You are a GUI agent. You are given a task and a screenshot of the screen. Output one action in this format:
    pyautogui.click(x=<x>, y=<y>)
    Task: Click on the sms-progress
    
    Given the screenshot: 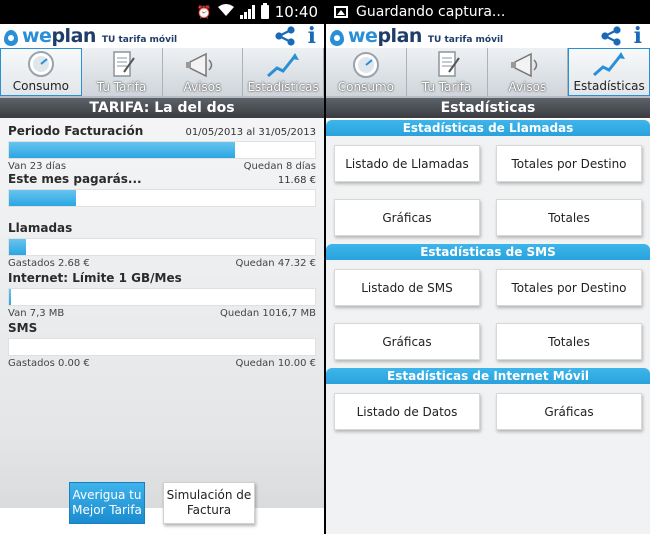 What is the action you would take?
    pyautogui.click(x=162, y=347)
    